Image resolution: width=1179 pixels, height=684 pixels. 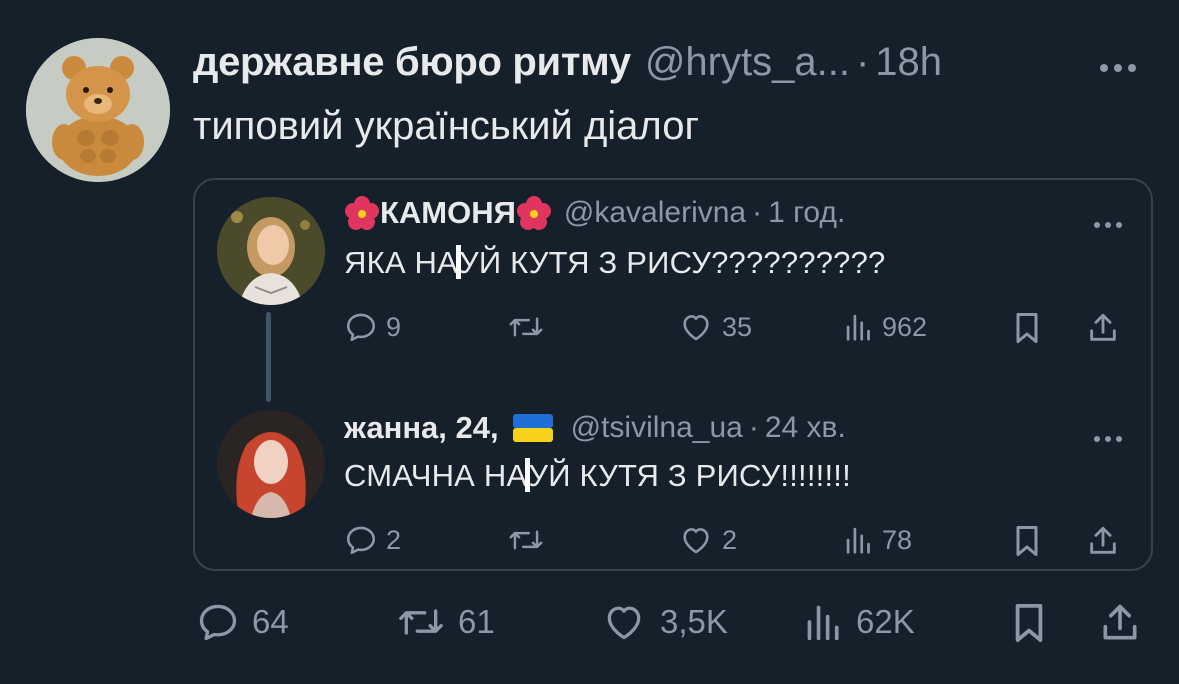 I want to click on quote-author-handle-2: @tsivilna_ua, so click(x=657, y=428).